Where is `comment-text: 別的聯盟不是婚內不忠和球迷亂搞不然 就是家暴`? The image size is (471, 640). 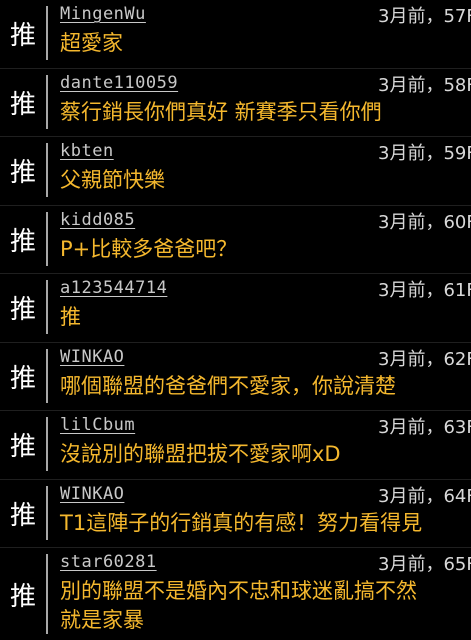 comment-text: 別的聯盟不是婚內不忠和球迷亂搞不然 就是家暴 is located at coordinates (263, 606).